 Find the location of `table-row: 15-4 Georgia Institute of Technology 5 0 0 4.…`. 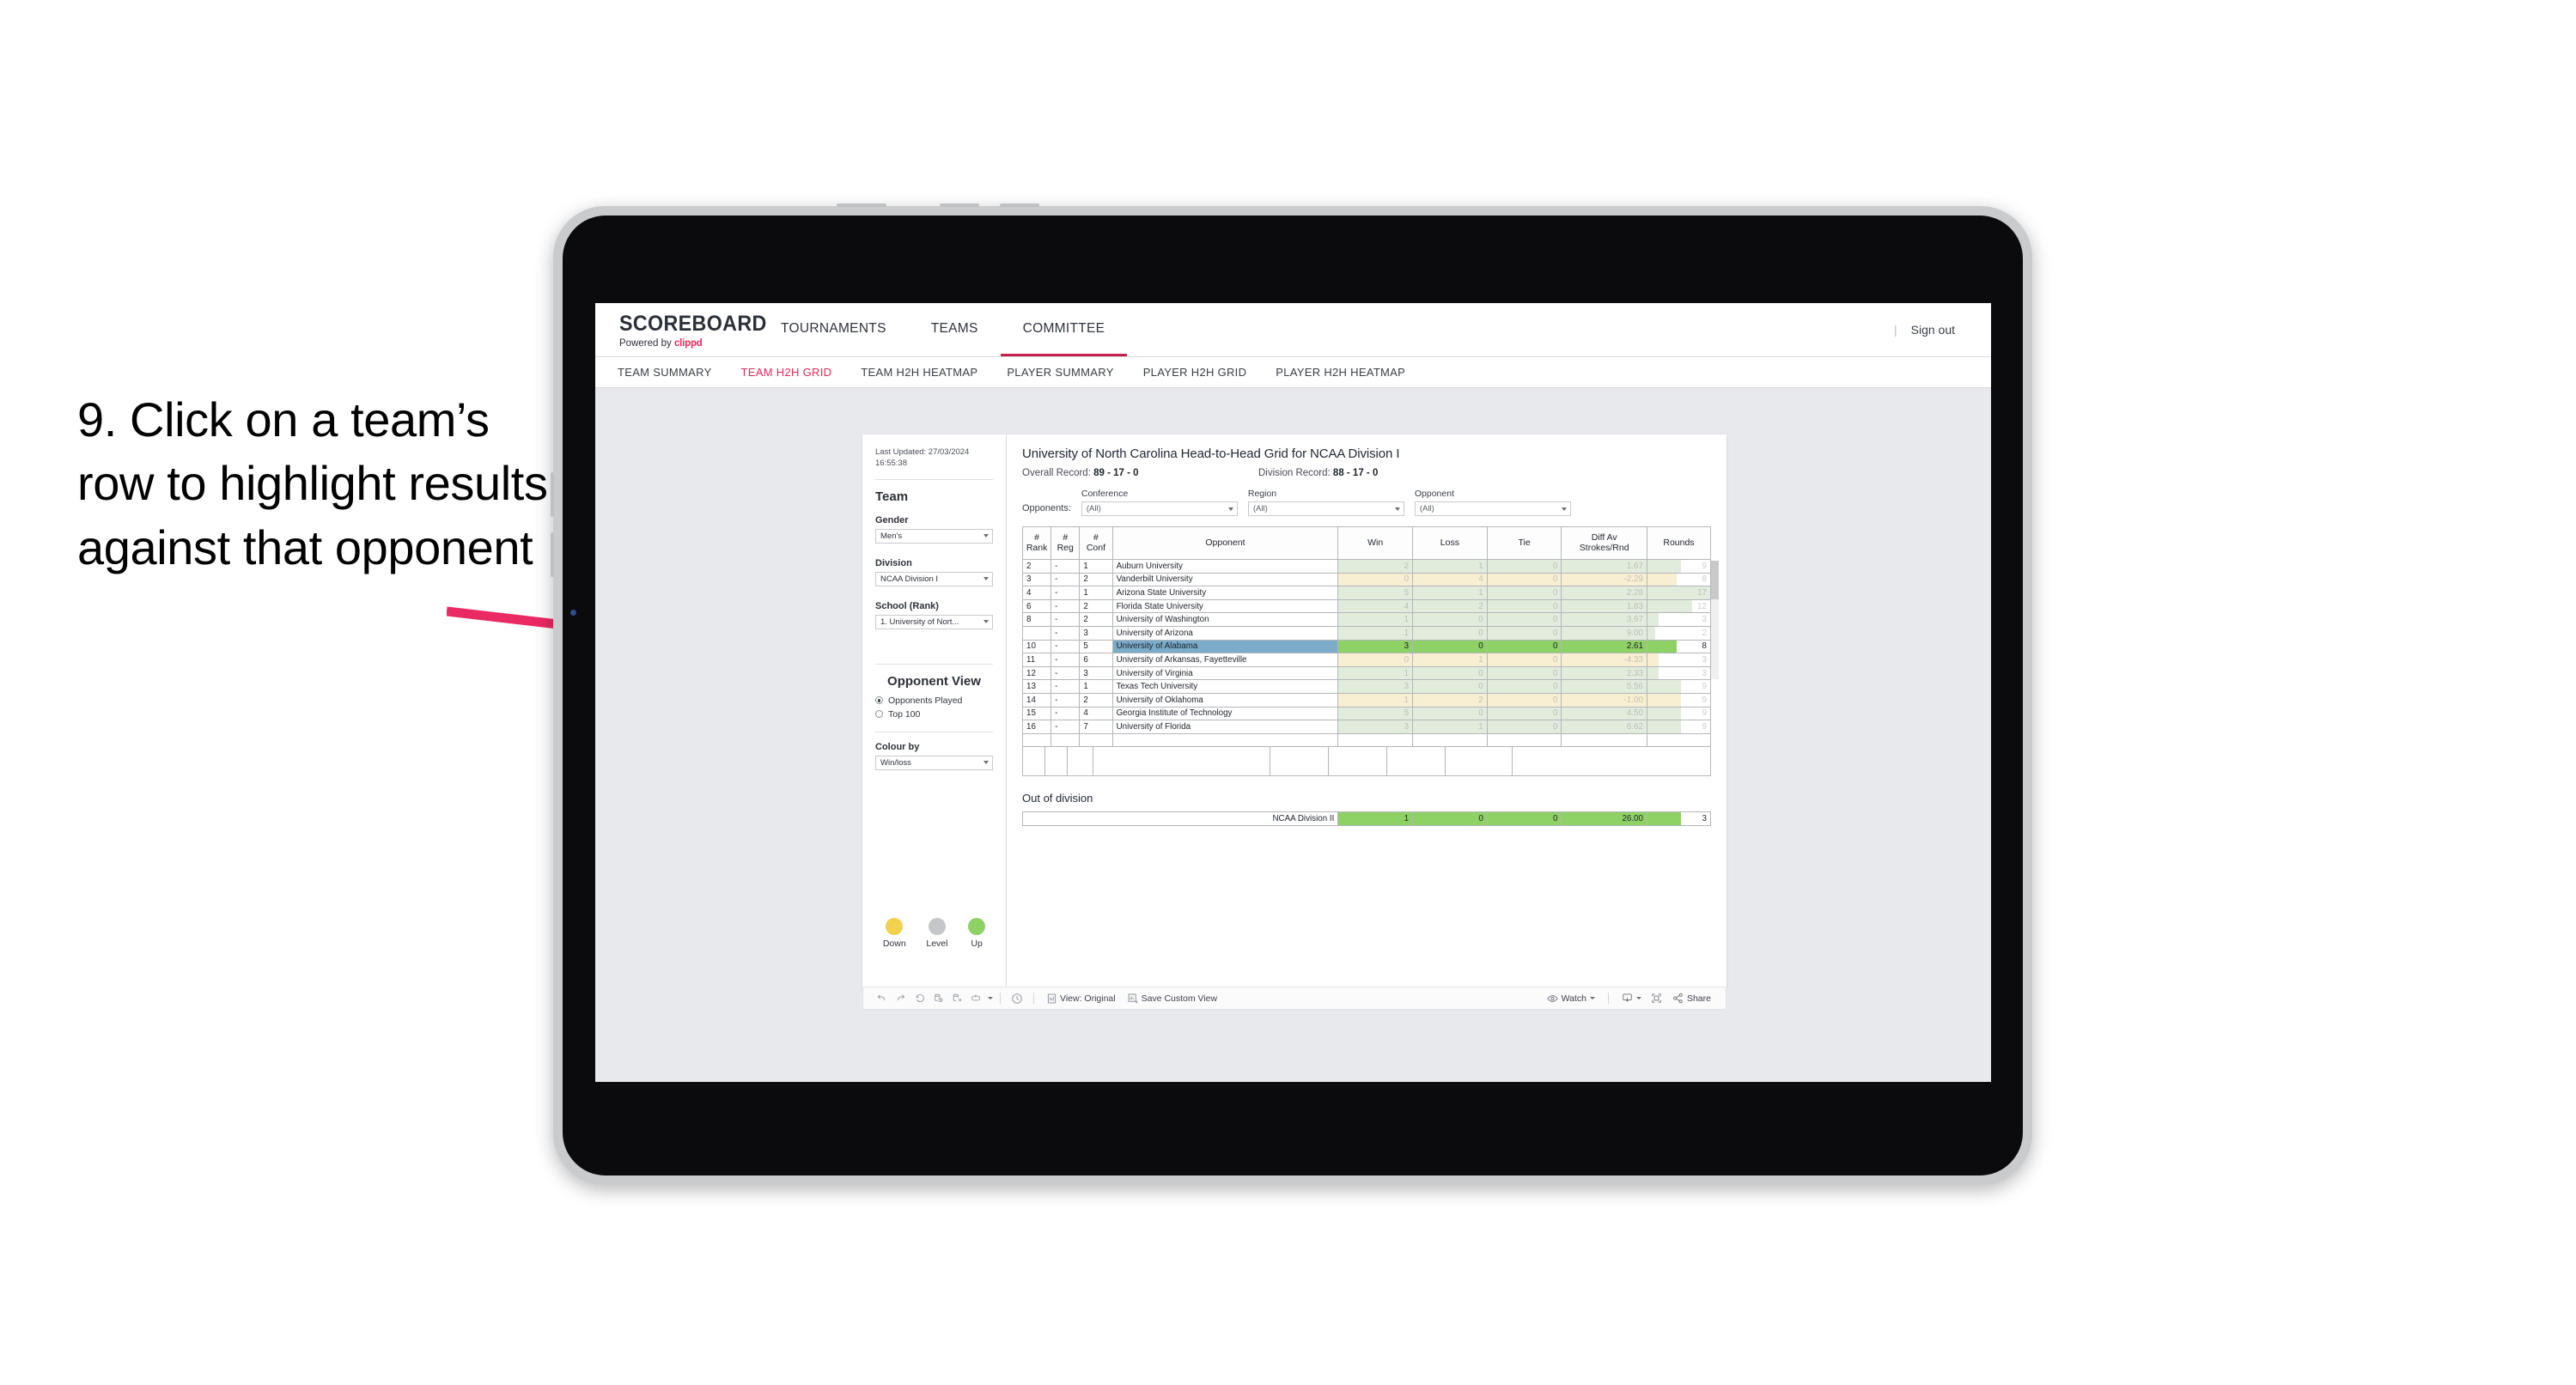

table-row: 15-4 Georgia Institute of Technology 5 0 0 4.… is located at coordinates (1366, 713).